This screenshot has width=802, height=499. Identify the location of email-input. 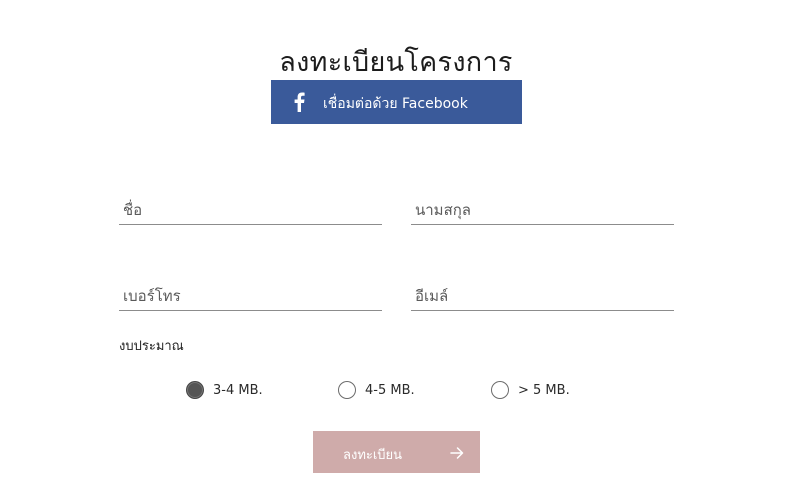
(542, 296).